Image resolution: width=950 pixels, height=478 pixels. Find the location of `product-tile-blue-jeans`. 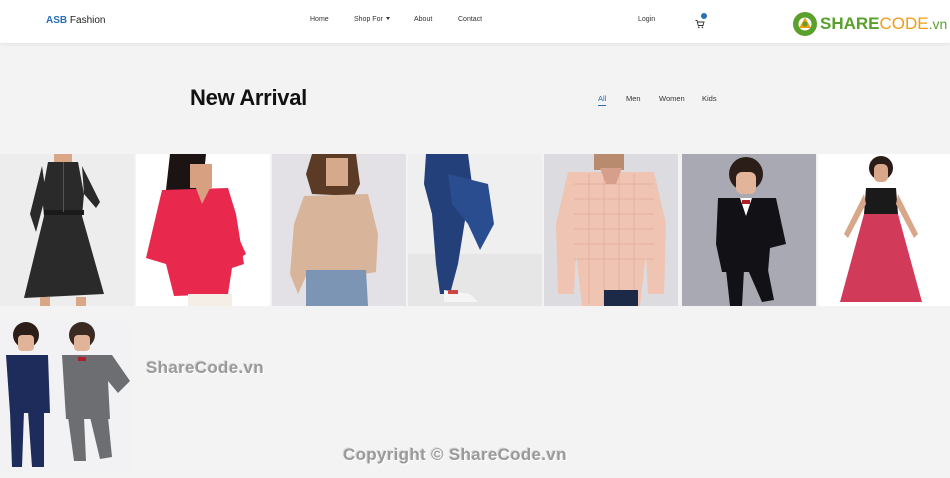

product-tile-blue-jeans is located at coordinates (475, 230).